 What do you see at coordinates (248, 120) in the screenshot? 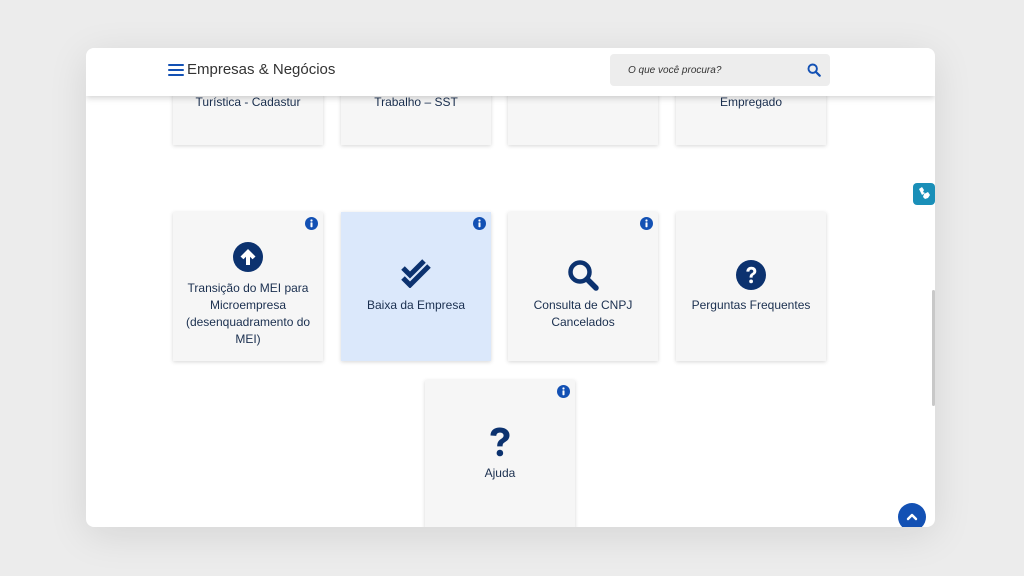
I see `service-card-cadastur: Turística - Cadastur` at bounding box center [248, 120].